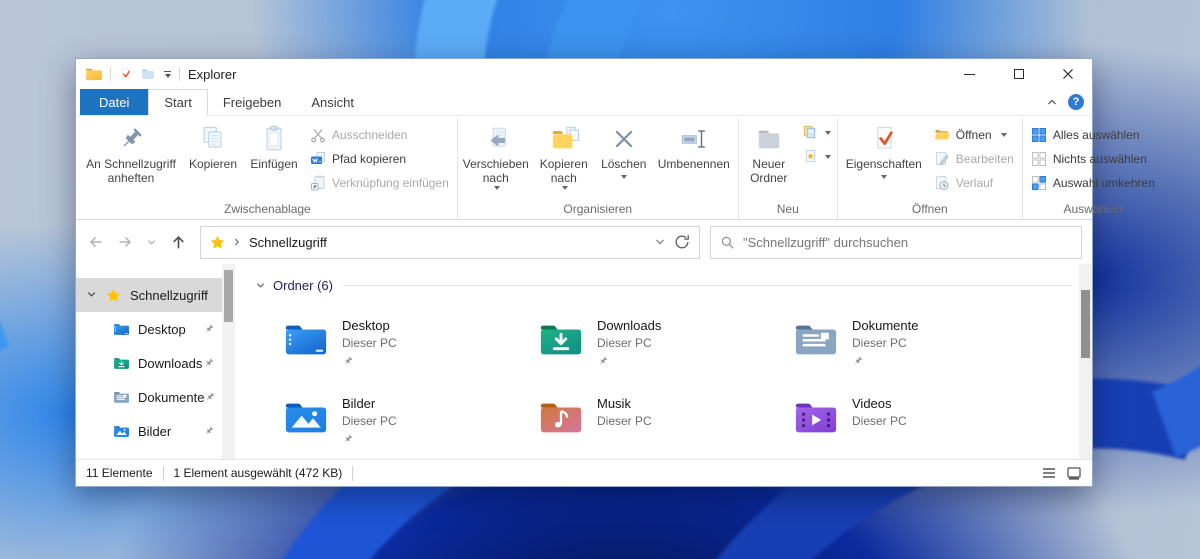 The height and width of the screenshot is (559, 1200). I want to click on tab-start: Start, so click(178, 102).